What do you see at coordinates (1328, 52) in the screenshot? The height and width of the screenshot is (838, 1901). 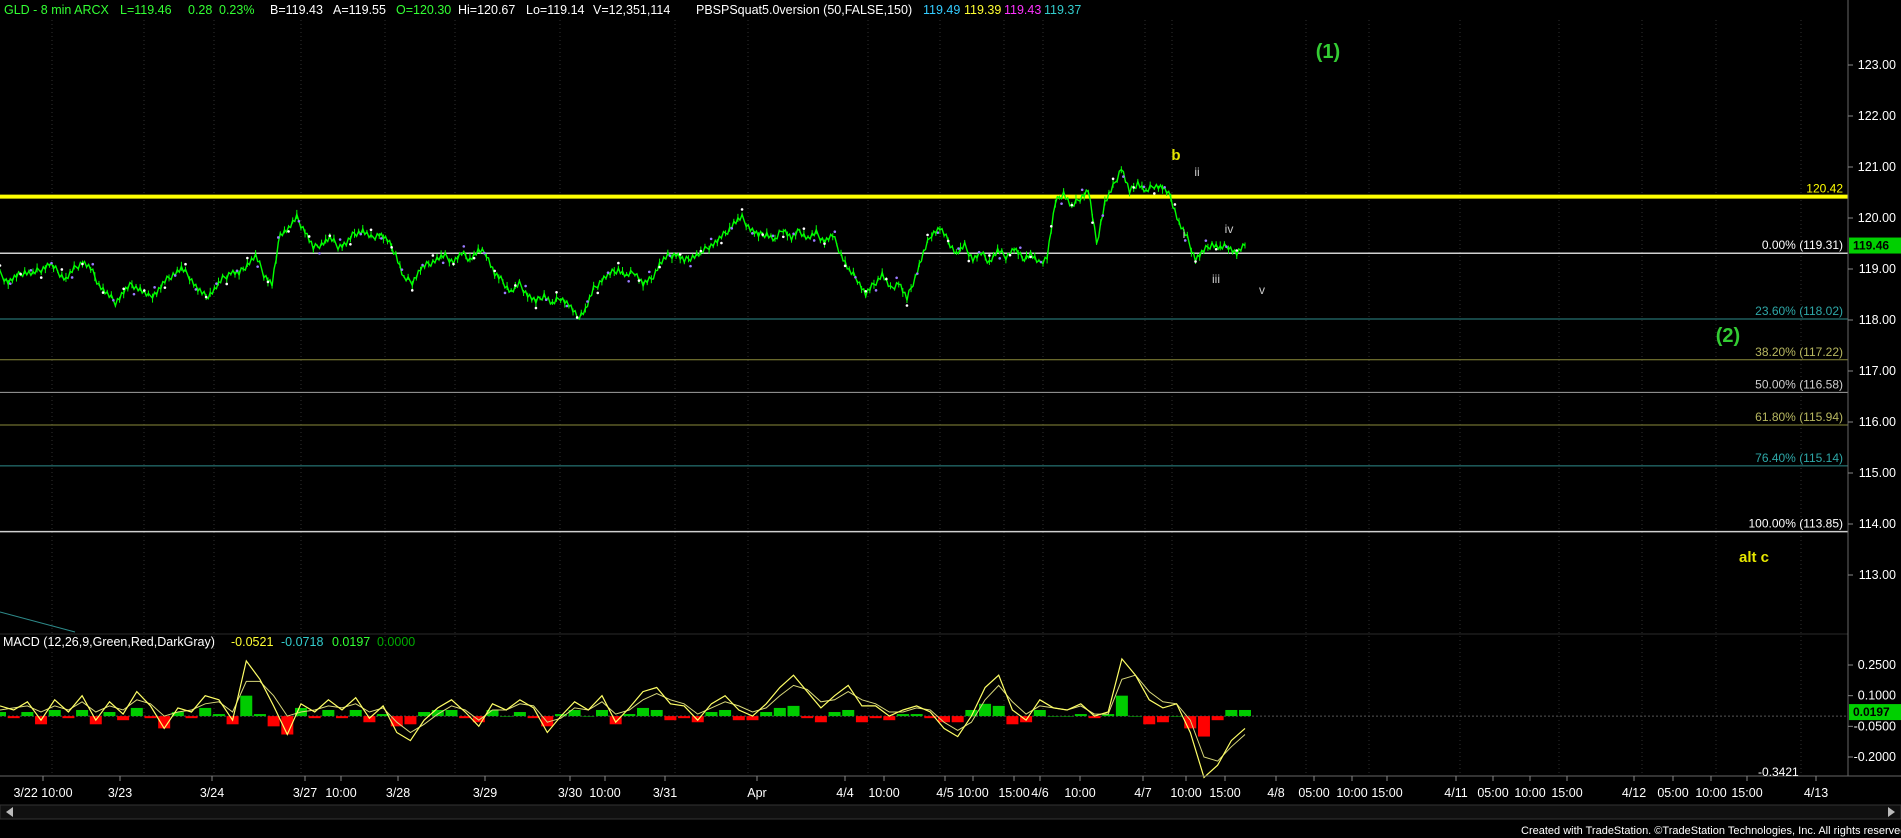 I see `wave-label: (1)` at bounding box center [1328, 52].